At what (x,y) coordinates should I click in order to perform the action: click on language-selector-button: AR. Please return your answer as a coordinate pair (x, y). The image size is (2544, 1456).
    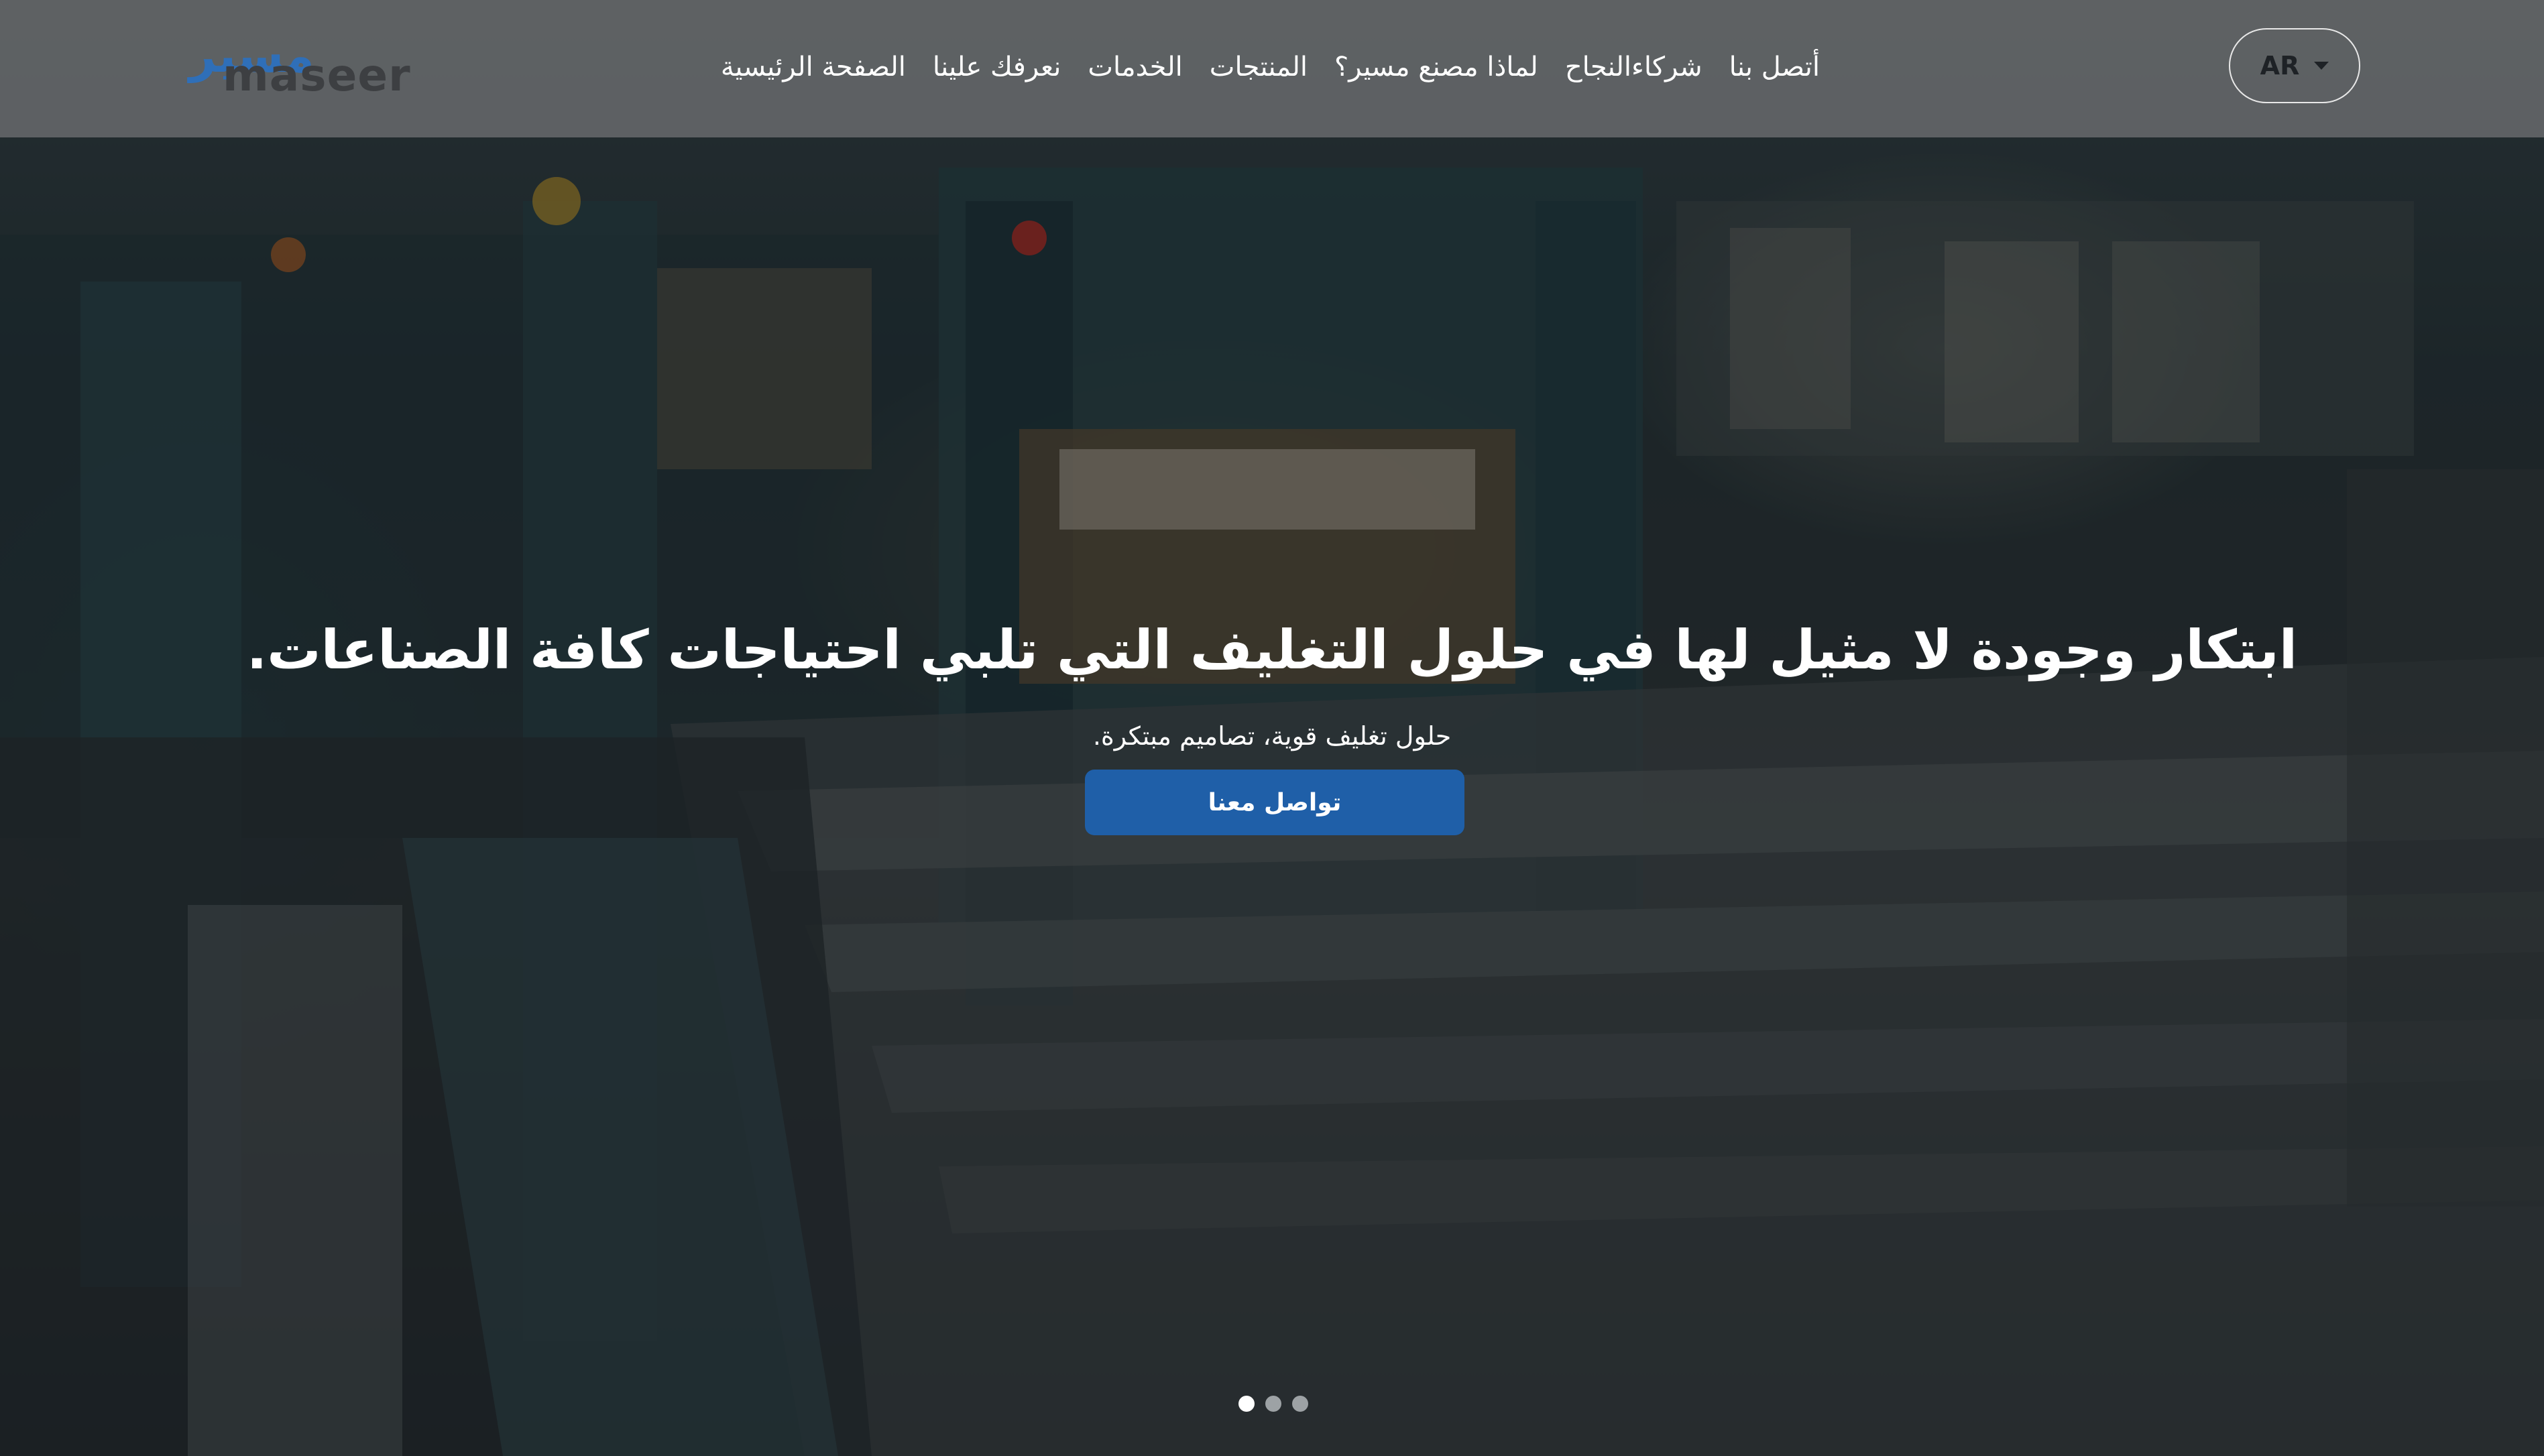
    Looking at the image, I should click on (2295, 65).